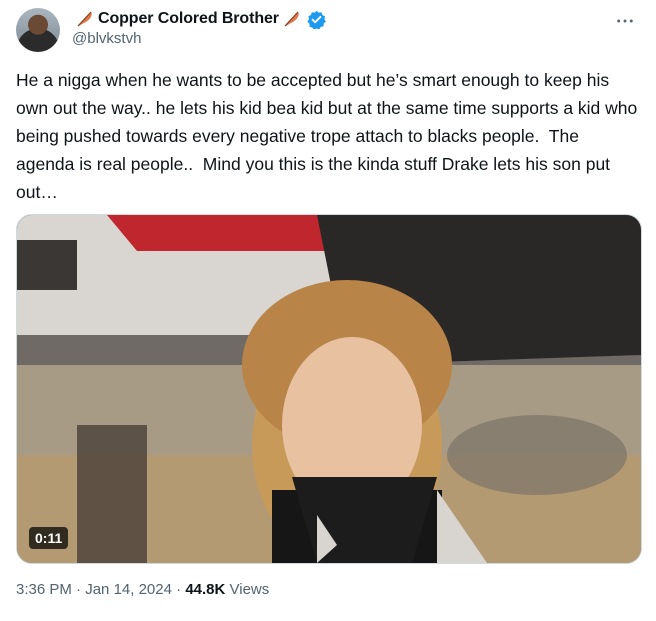  What do you see at coordinates (205, 589) in the screenshot?
I see `views-count: 44.8K` at bounding box center [205, 589].